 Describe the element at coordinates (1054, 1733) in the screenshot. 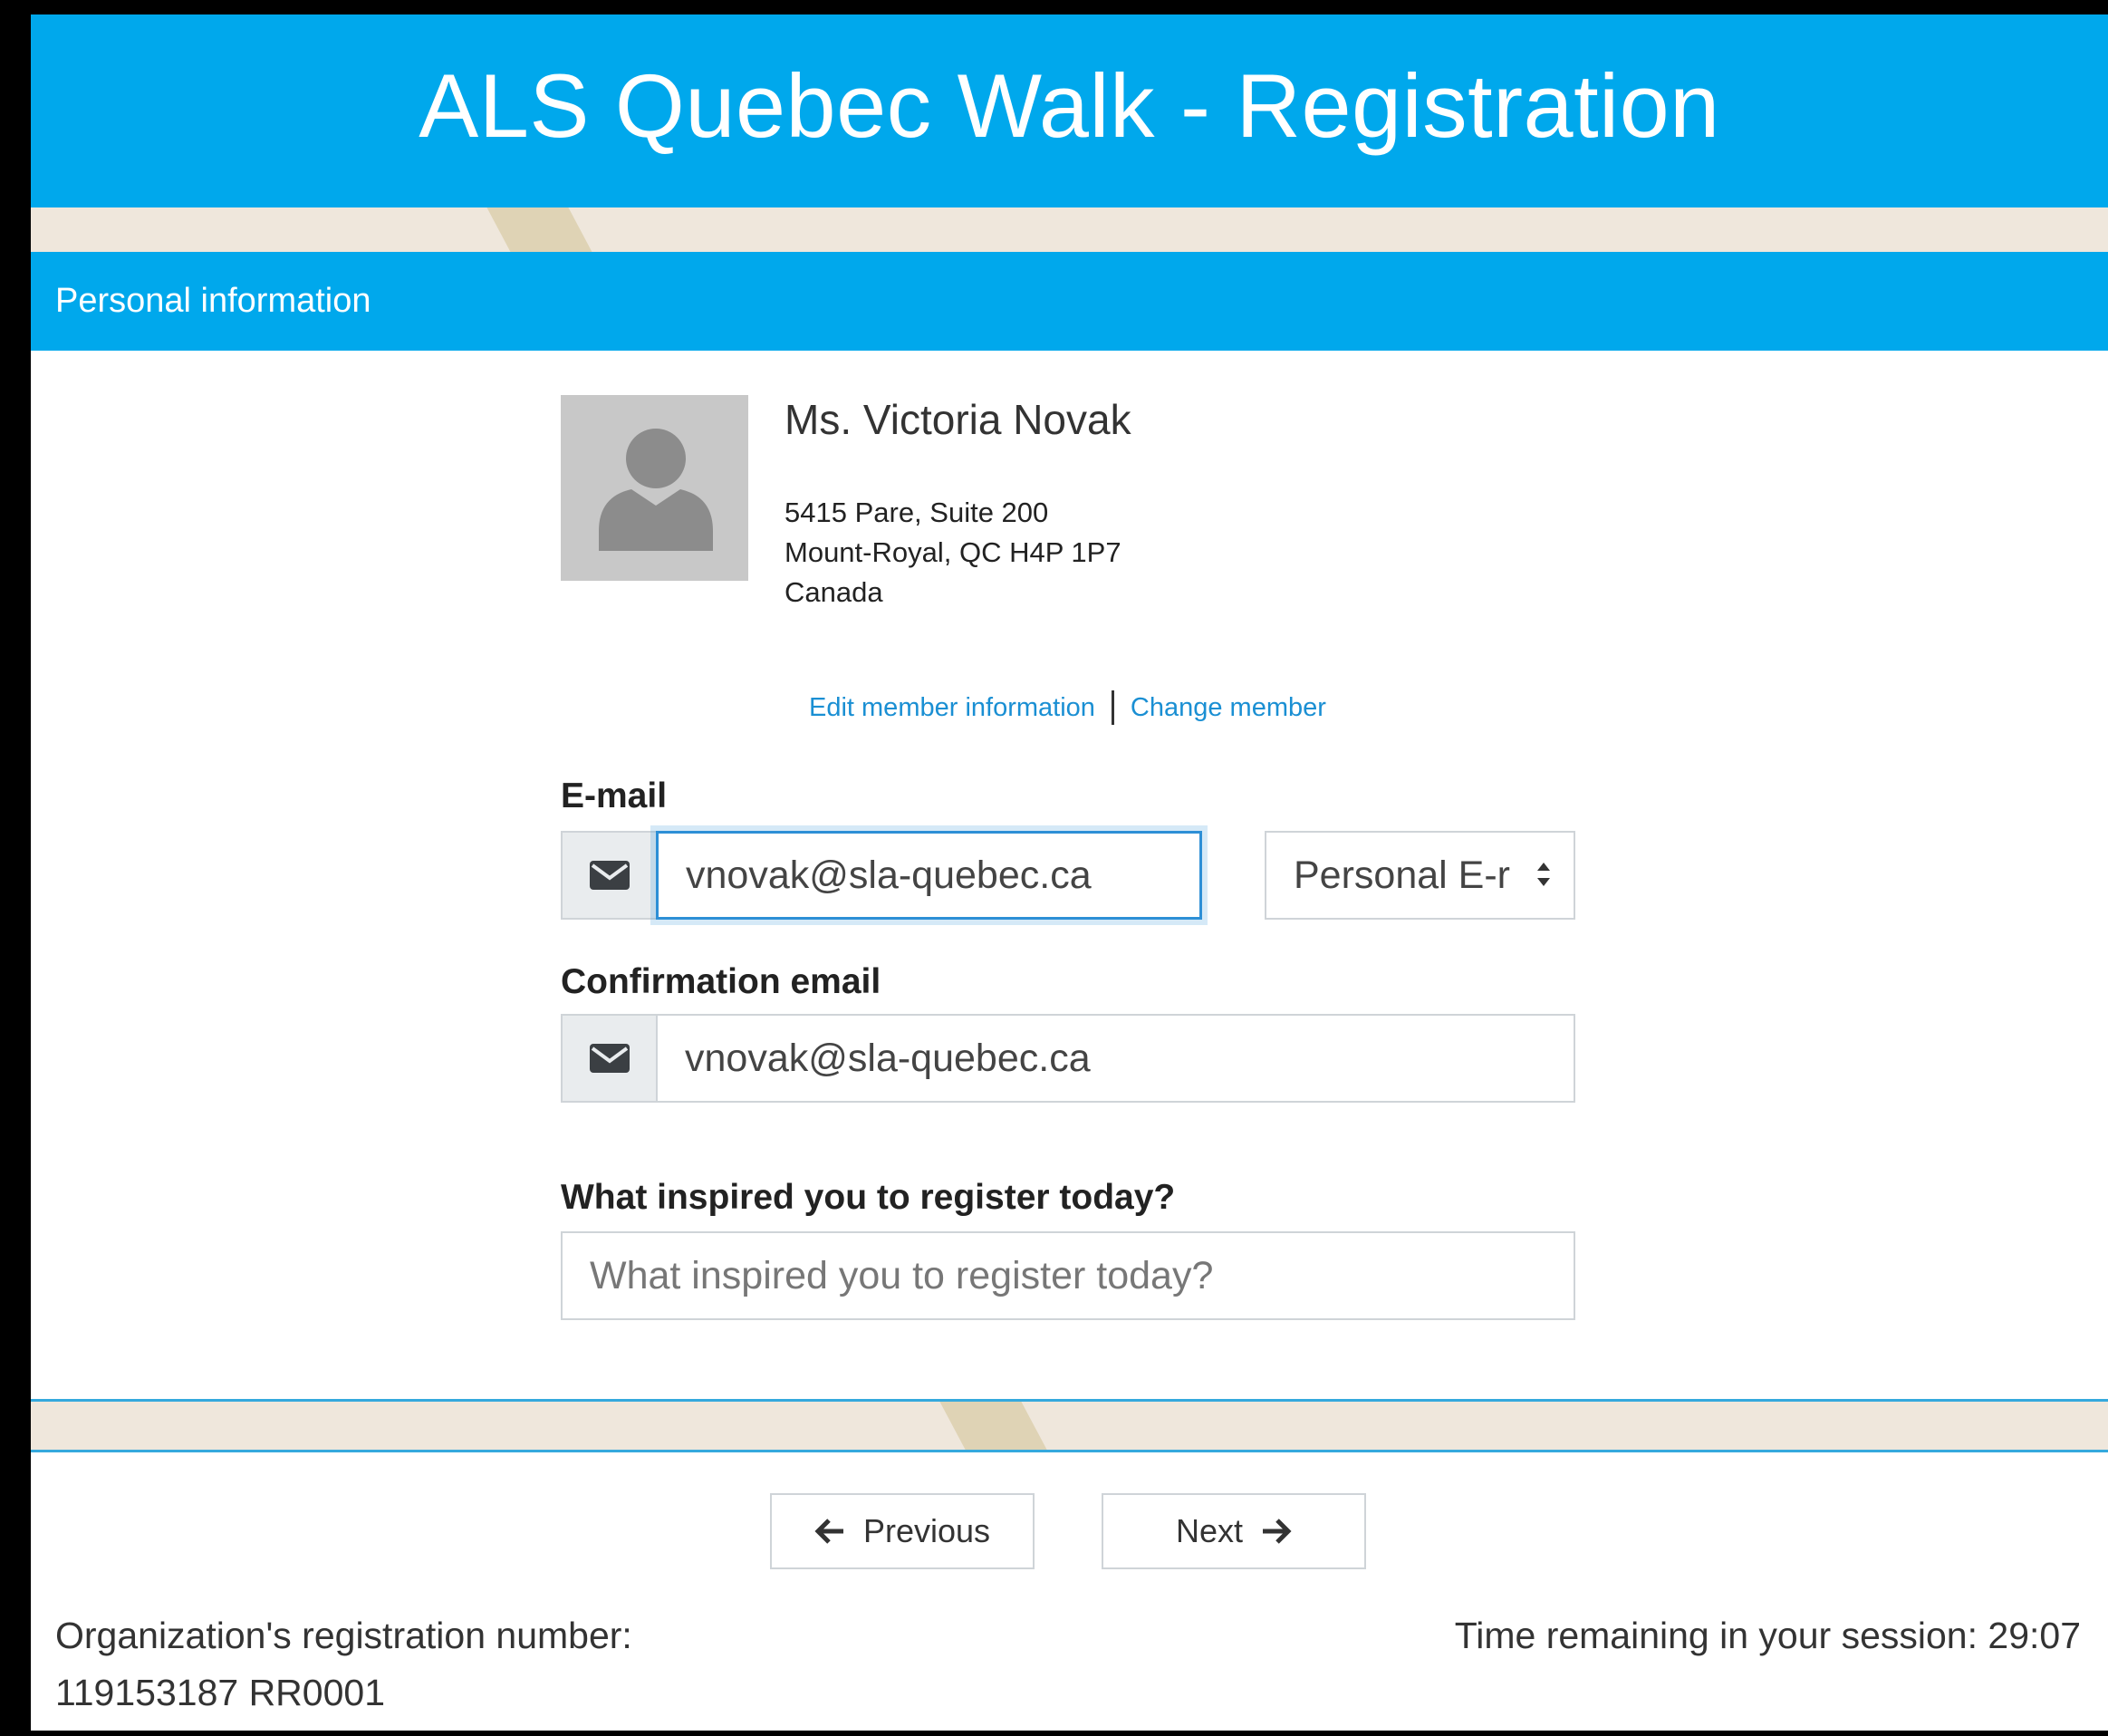

I see `window-frame-bottom` at that location.